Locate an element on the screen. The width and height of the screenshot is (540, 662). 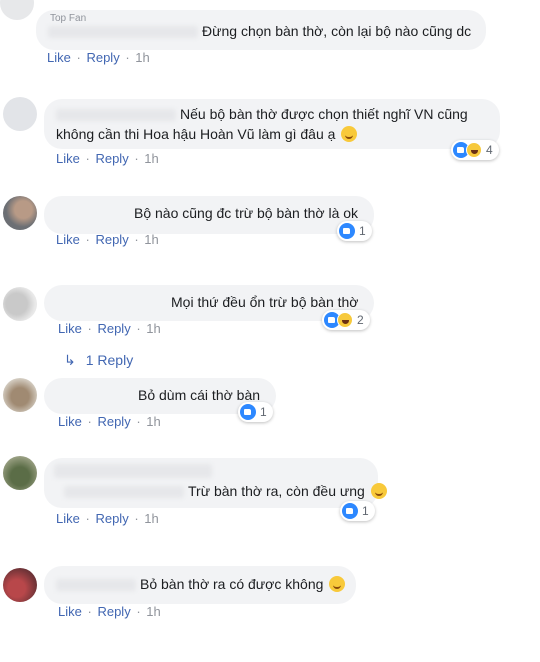
reply-arrow-icon: ↳ is located at coordinates (70, 360).